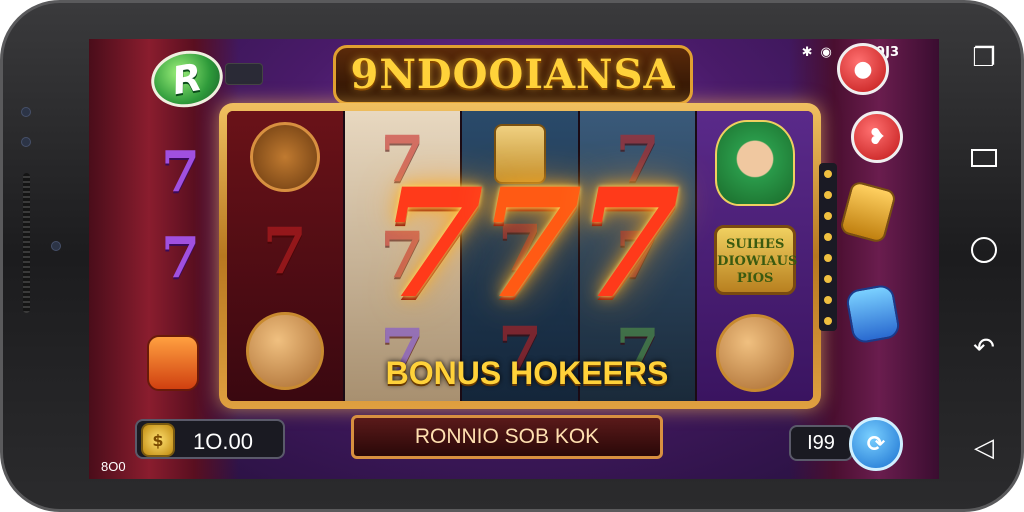 Image resolution: width=1024 pixels, height=512 pixels. What do you see at coordinates (876, 444) in the screenshot?
I see `spin-button: ⟳` at bounding box center [876, 444].